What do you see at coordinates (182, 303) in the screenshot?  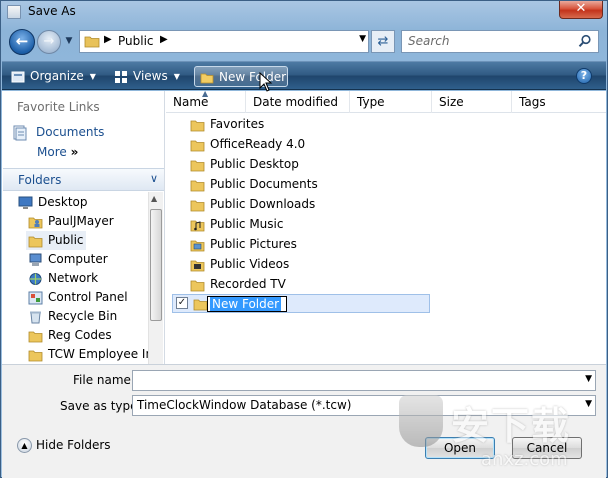 I see `item-checkbox: ✓` at bounding box center [182, 303].